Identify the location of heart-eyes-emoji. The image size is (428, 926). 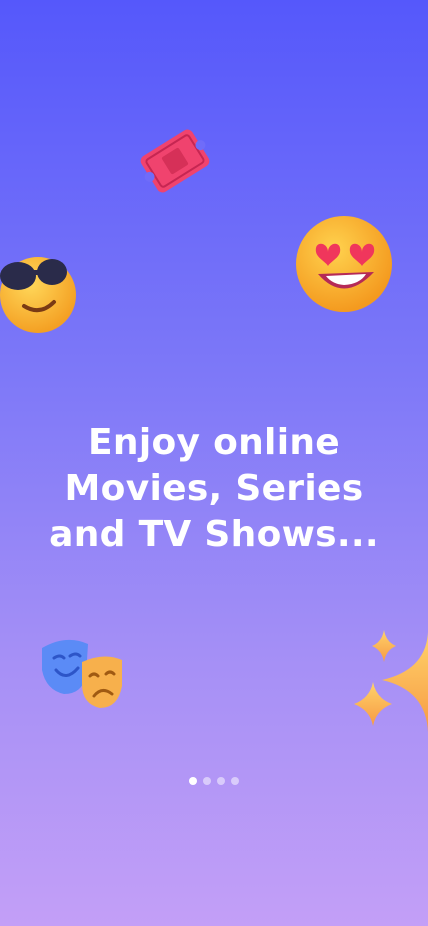
(344, 264).